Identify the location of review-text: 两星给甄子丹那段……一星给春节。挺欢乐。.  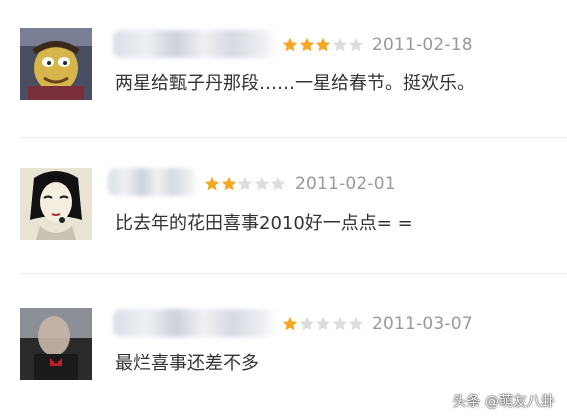
(295, 83).